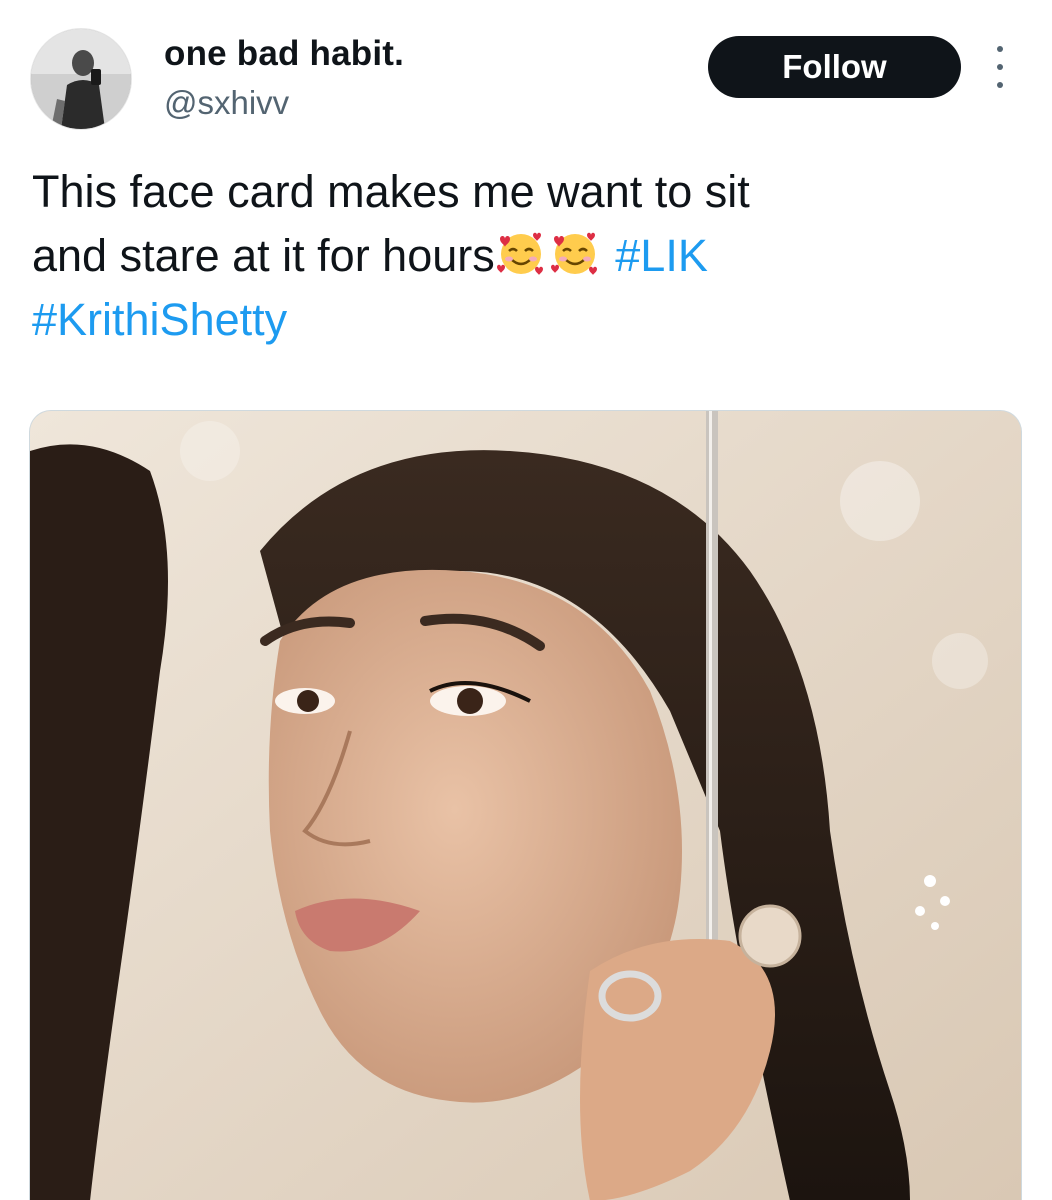 The image size is (1052, 1200). What do you see at coordinates (661, 255) in the screenshot?
I see `hashtag-link: #LIK` at bounding box center [661, 255].